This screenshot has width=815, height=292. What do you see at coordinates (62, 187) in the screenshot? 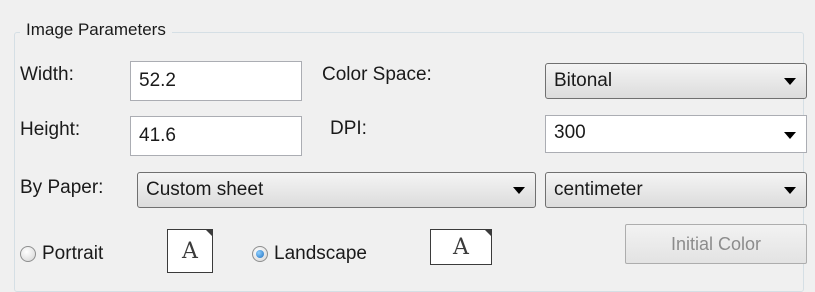
I see `by-paper-label: By Paper:` at bounding box center [62, 187].